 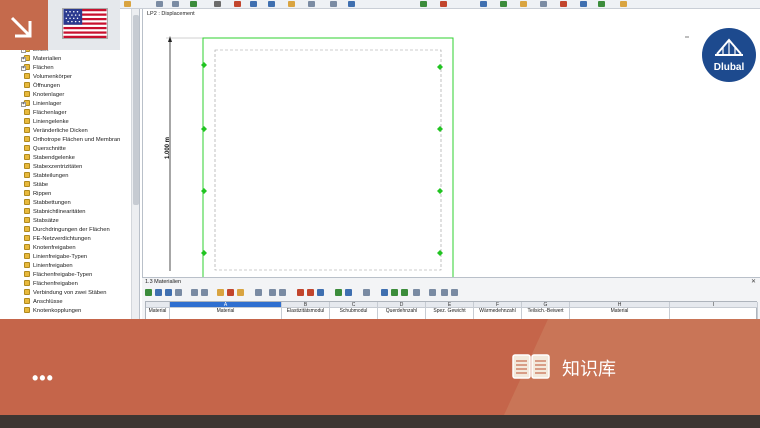 I want to click on navigator-scrollbar, so click(x=135, y=164).